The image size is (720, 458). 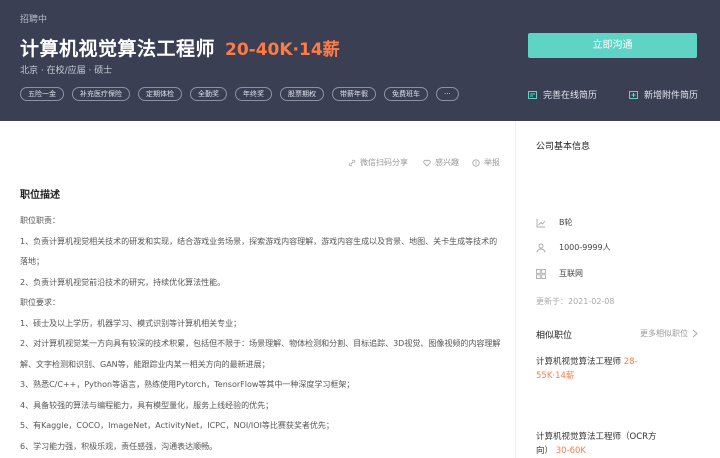 I want to click on description-line: 职位要求：, so click(x=40, y=302).